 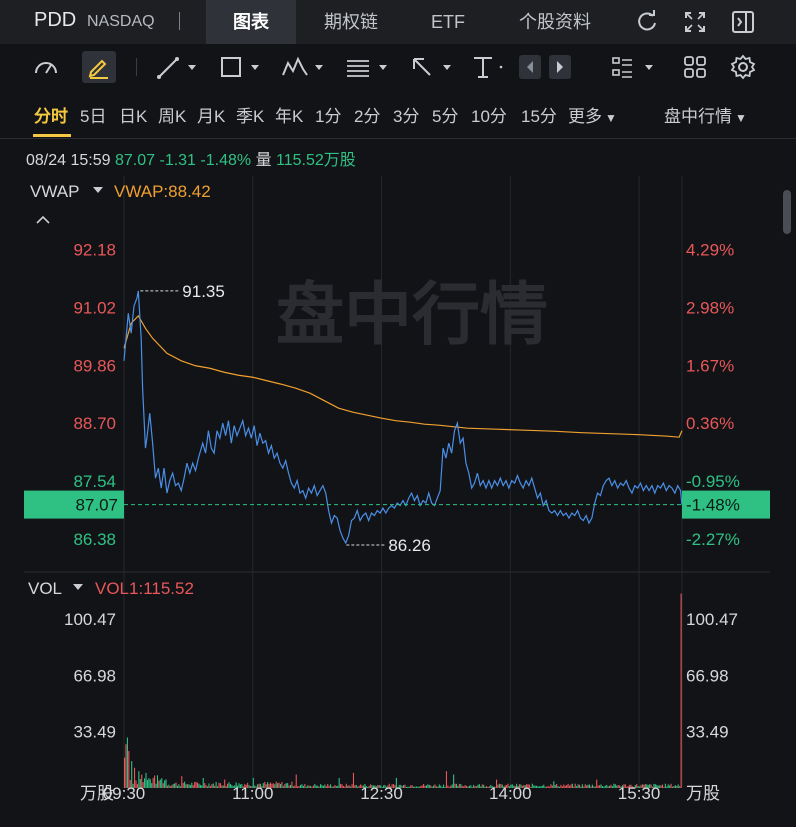 I want to click on period-monthly: 月K, so click(x=211, y=114).